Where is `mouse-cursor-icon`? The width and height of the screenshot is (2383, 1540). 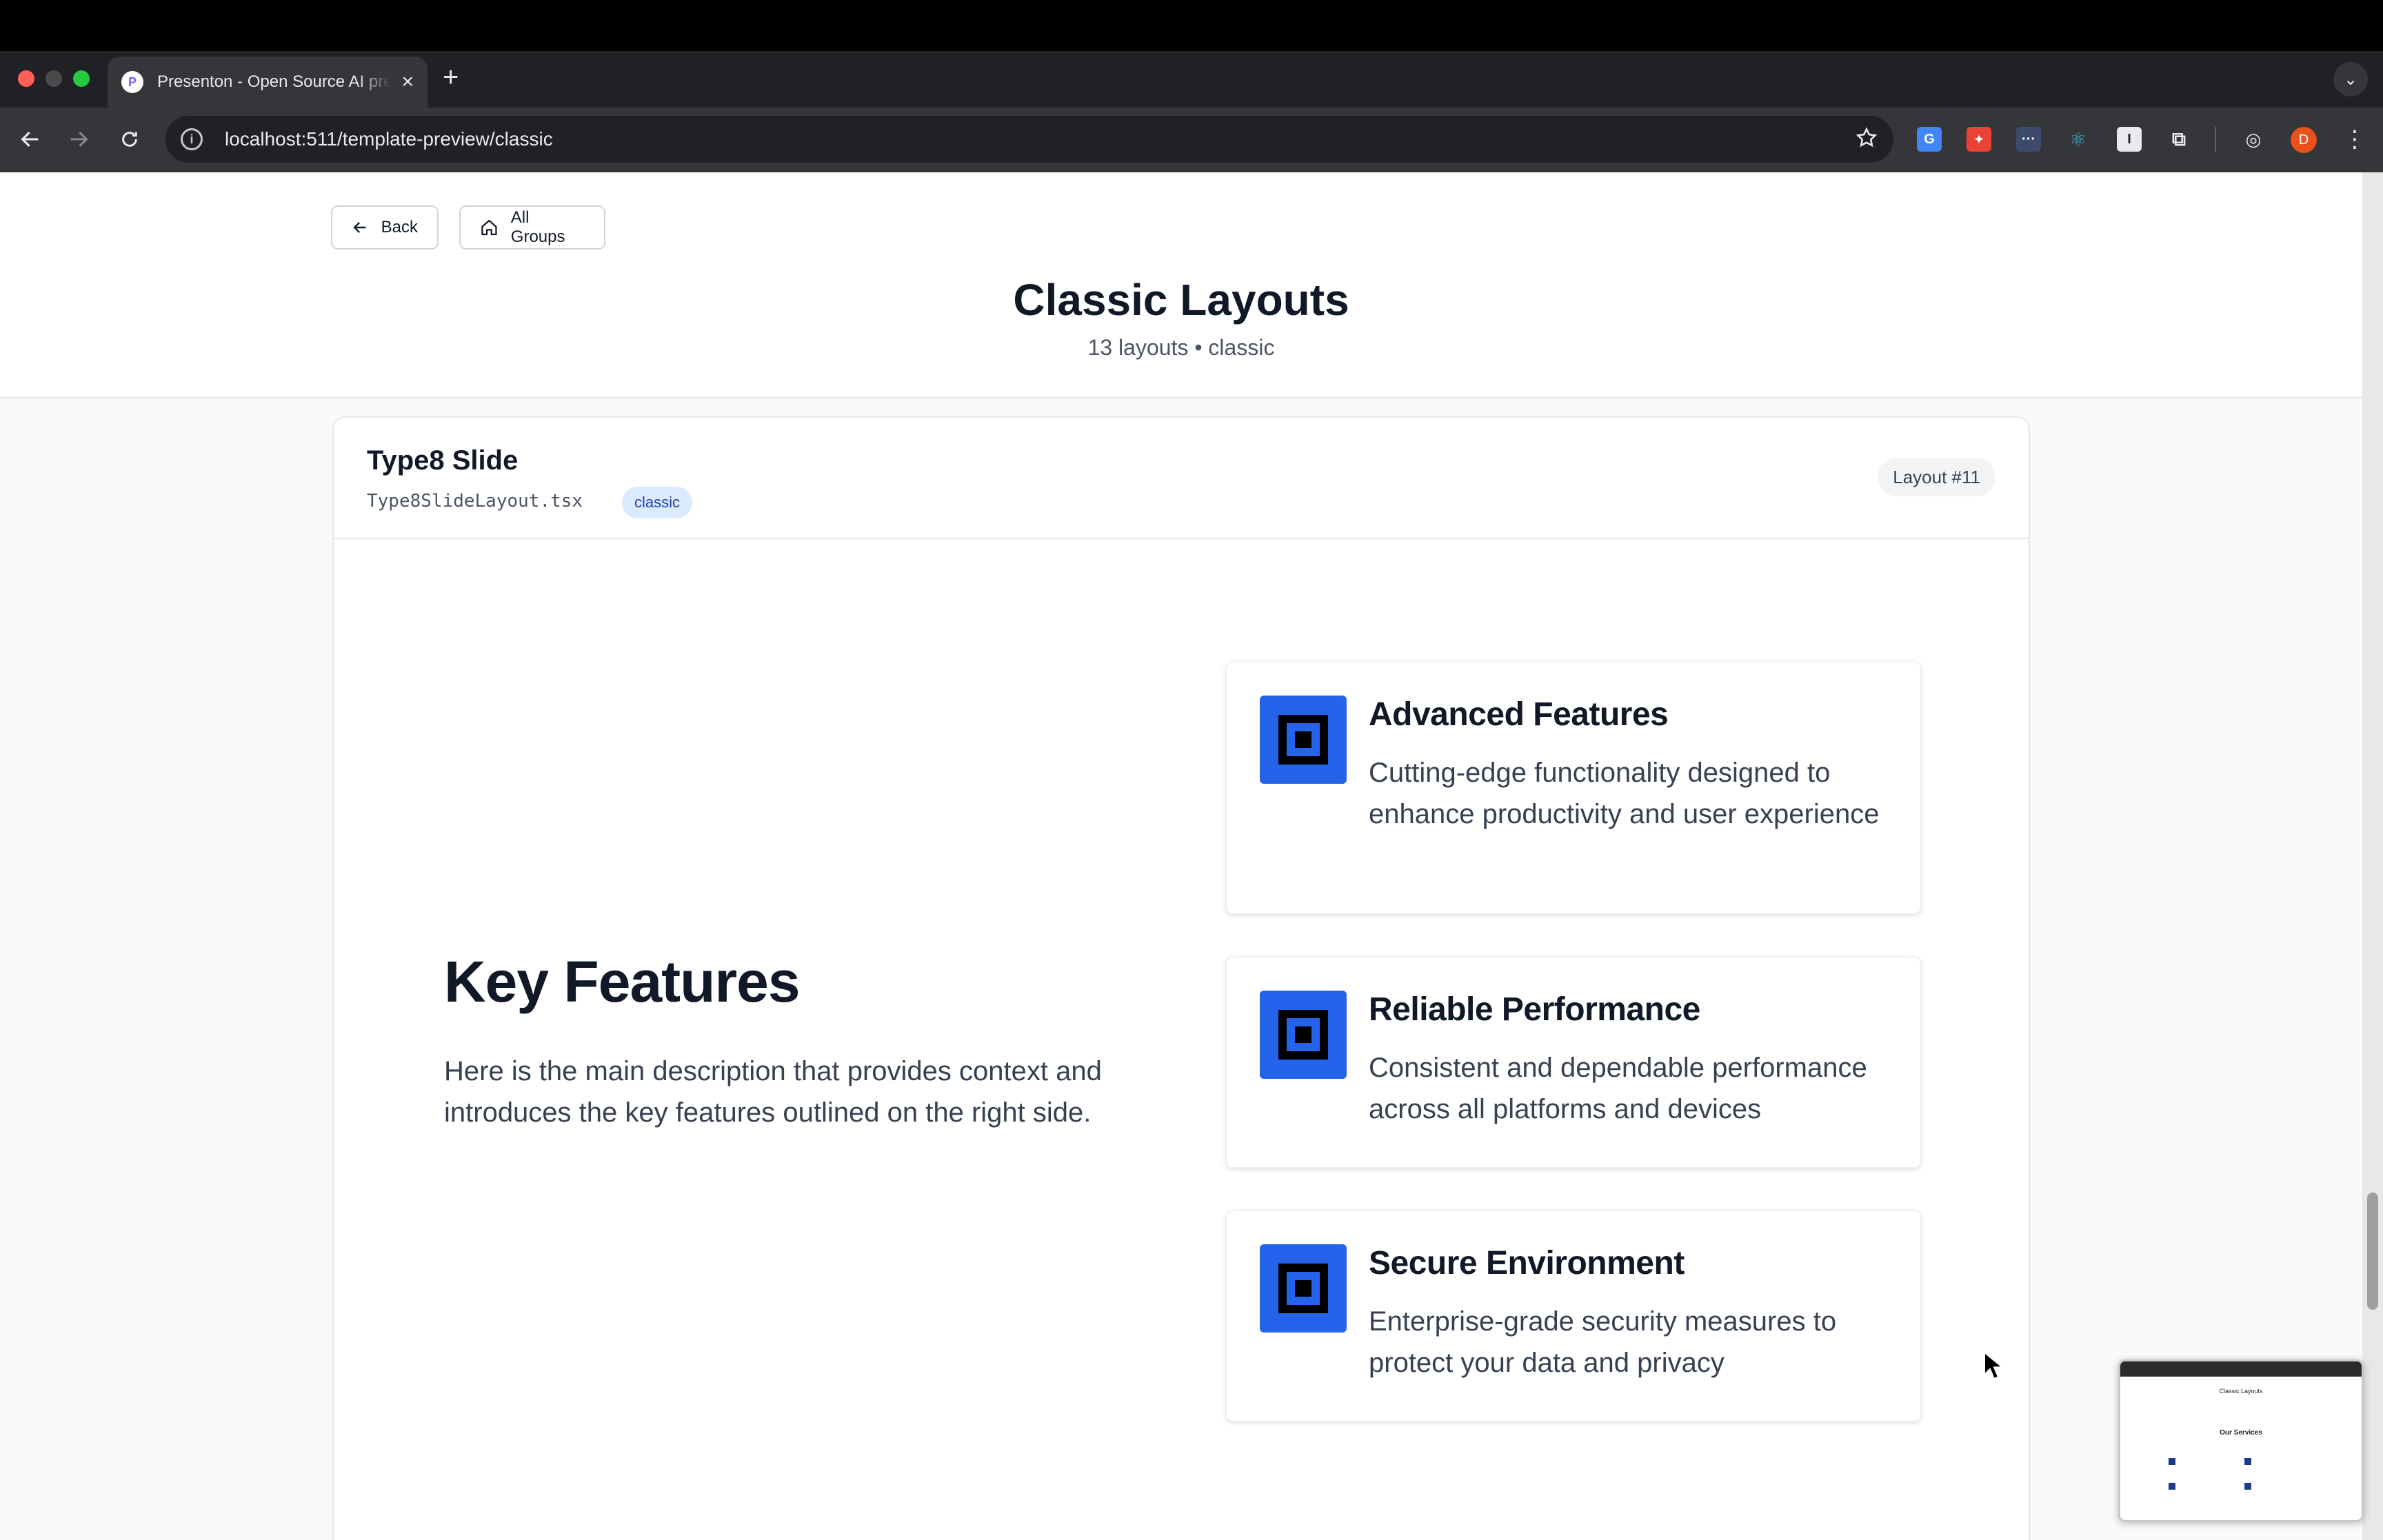 mouse-cursor-icon is located at coordinates (1994, 1366).